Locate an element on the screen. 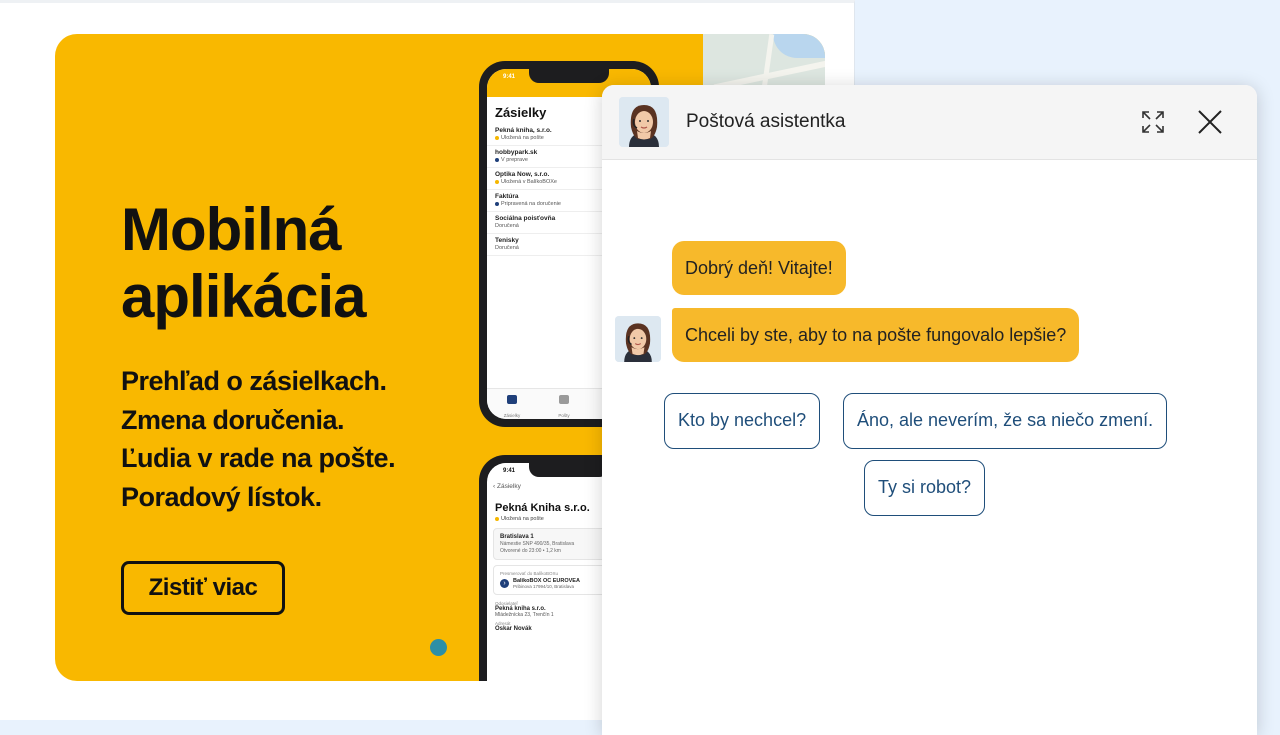 The width and height of the screenshot is (1280, 735). learn-more-button: Zistiť viac is located at coordinates (203, 588).